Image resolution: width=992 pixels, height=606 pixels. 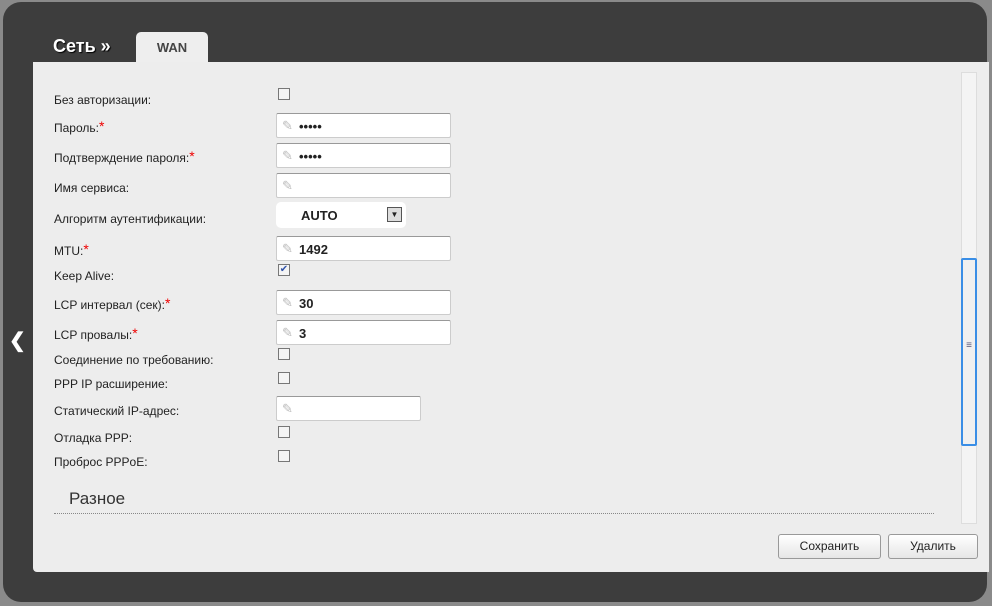 I want to click on auth-algorithm-select: AUTO ▼, so click(x=341, y=215).